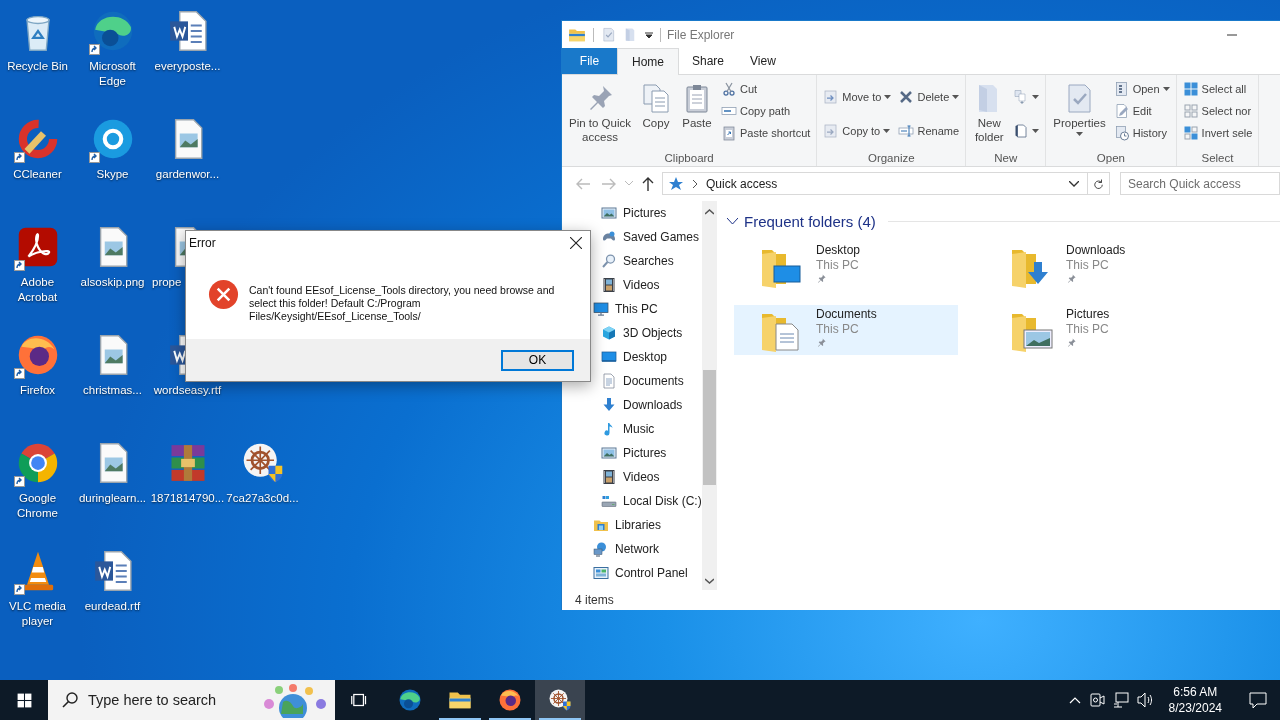 The width and height of the screenshot is (1280, 720). I want to click on folder-name: Pictures, so click(1088, 314).